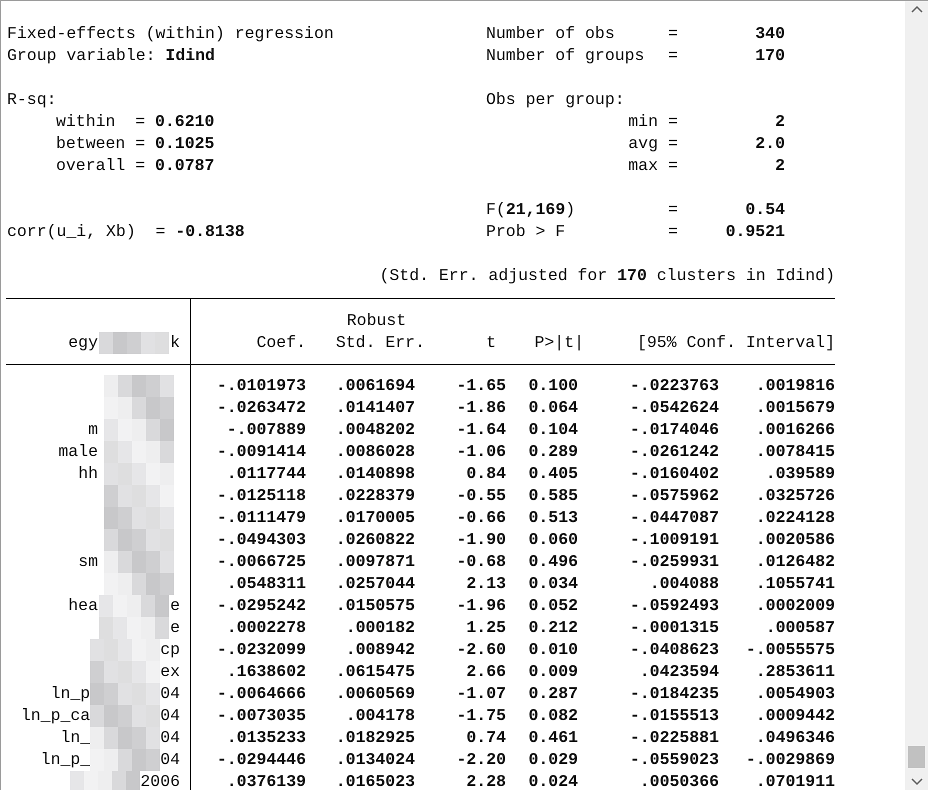 This screenshot has width=928, height=790. What do you see at coordinates (795, 518) in the screenshot?
I see `ci-upper-cell: .0224128` at bounding box center [795, 518].